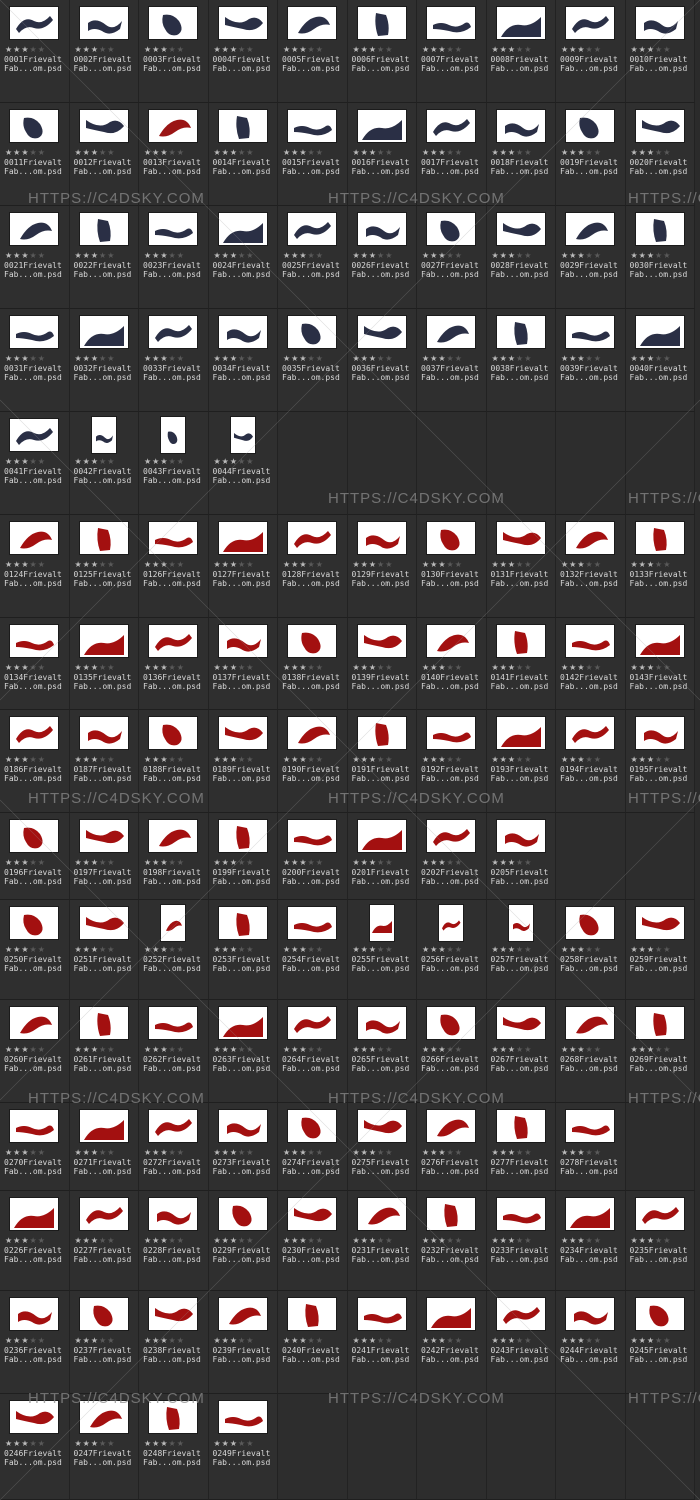 The height and width of the screenshot is (1500, 700). I want to click on file-thumbnail-item: ★★★★★ 0142Frievalt Fab...om.psd, so click(591, 664).